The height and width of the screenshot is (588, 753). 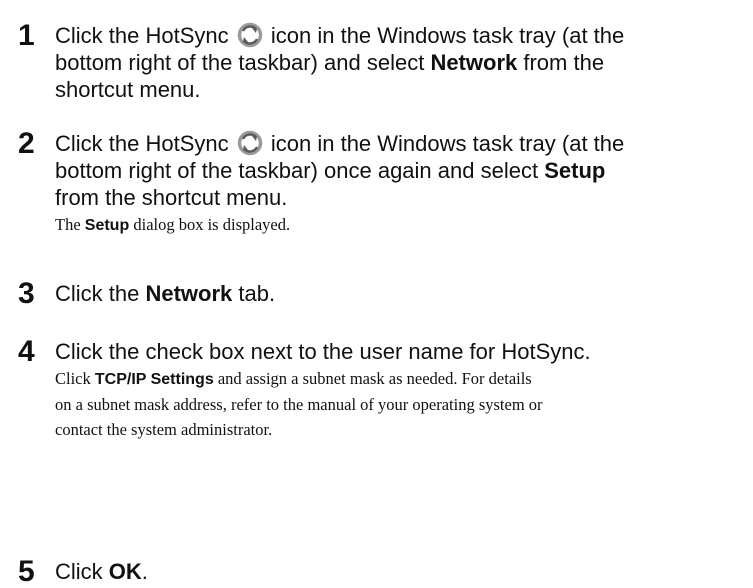 What do you see at coordinates (26, 571) in the screenshot?
I see `step-number: 5` at bounding box center [26, 571].